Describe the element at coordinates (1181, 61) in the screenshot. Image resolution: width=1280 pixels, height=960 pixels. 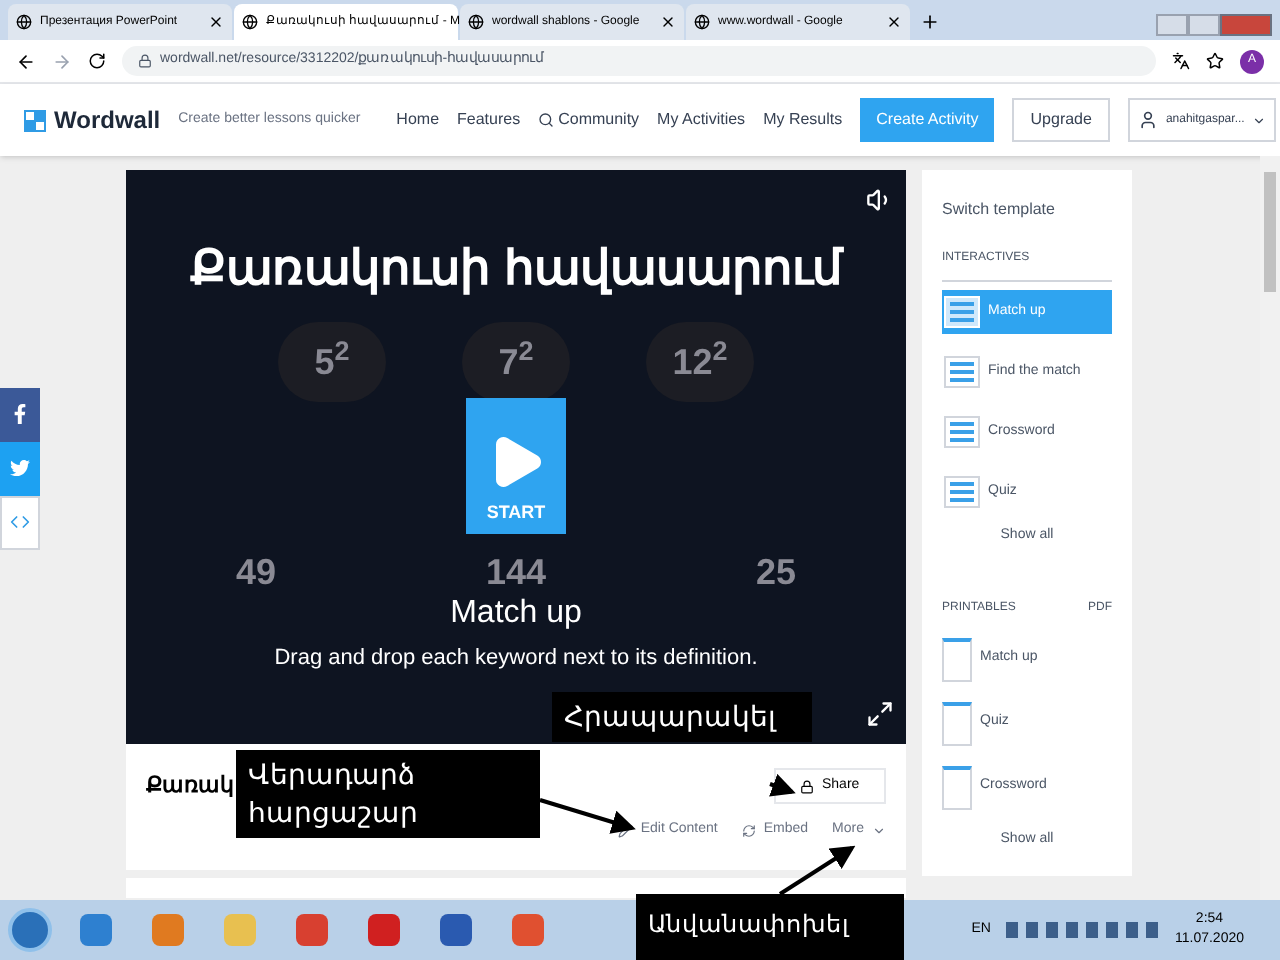
I see `translate-icon` at that location.